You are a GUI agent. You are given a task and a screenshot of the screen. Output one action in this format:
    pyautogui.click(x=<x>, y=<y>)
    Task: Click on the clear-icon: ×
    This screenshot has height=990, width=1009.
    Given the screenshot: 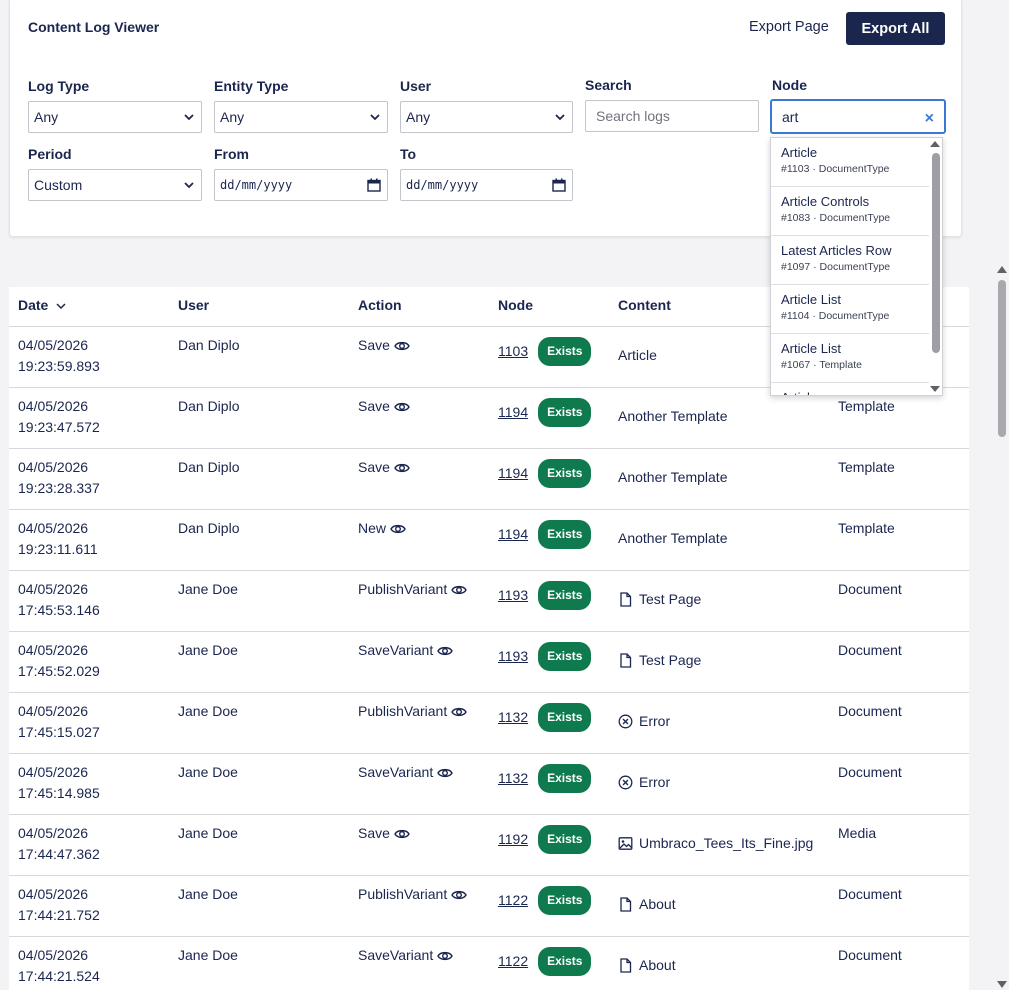 What is the action you would take?
    pyautogui.click(x=929, y=119)
    